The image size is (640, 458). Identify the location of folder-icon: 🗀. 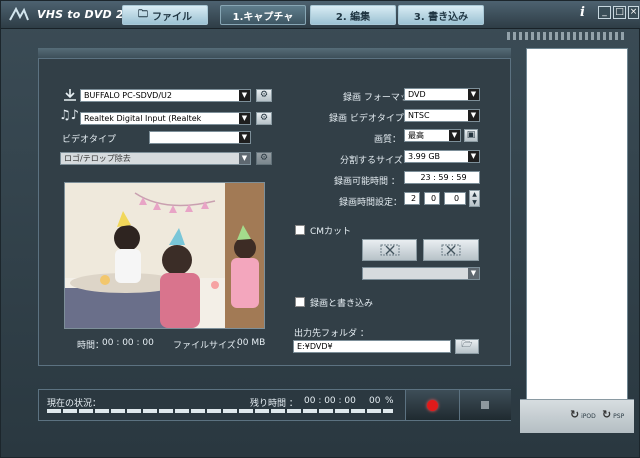
(143, 14).